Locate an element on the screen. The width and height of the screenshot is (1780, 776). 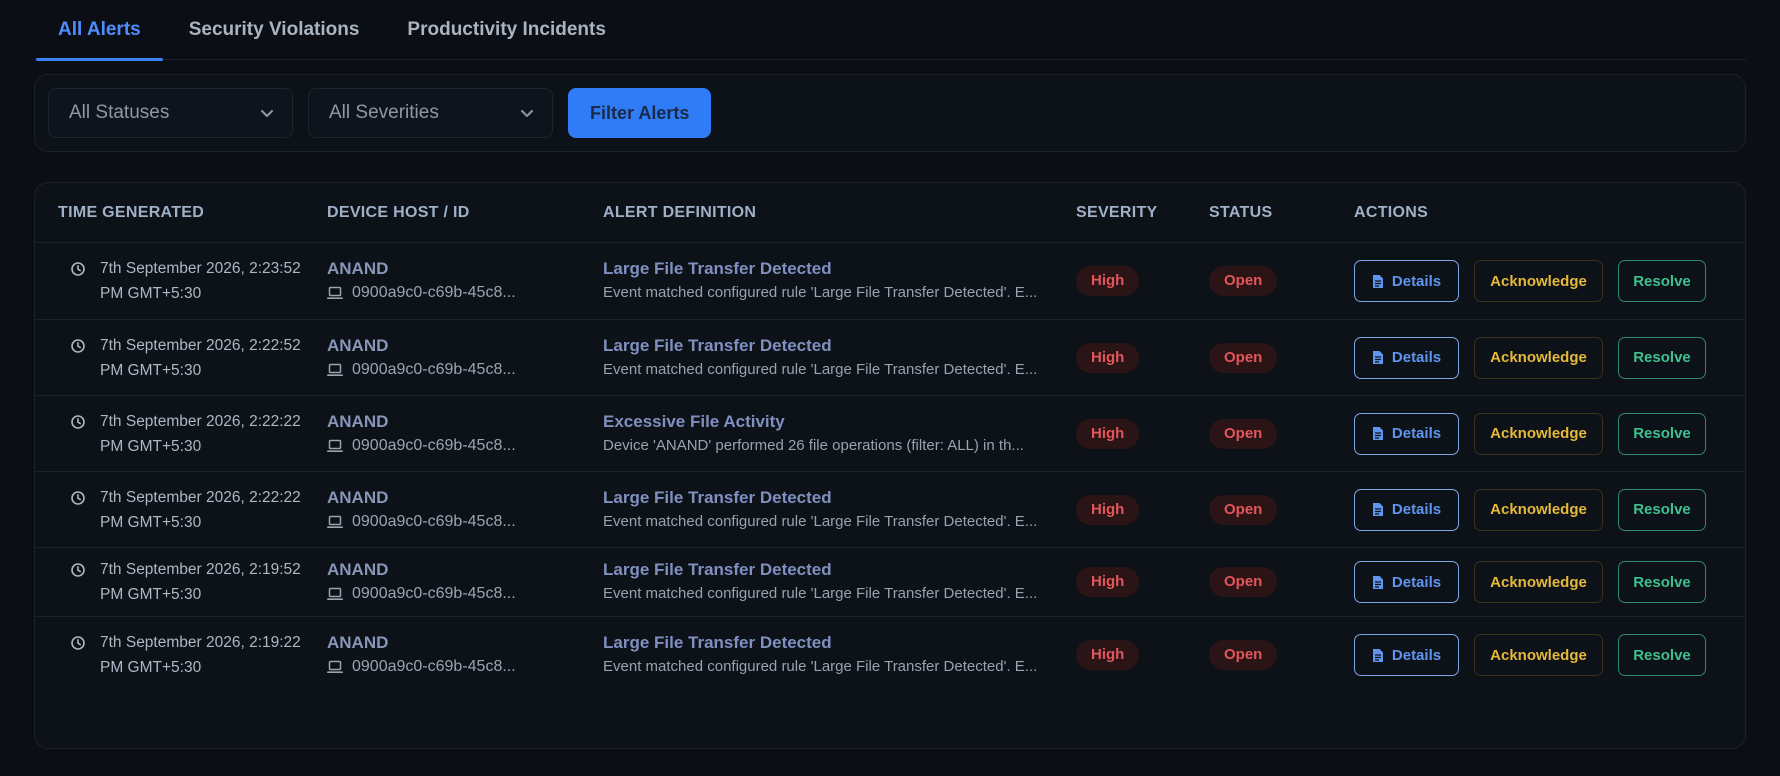
status-select-value: All Statuses is located at coordinates (119, 112).